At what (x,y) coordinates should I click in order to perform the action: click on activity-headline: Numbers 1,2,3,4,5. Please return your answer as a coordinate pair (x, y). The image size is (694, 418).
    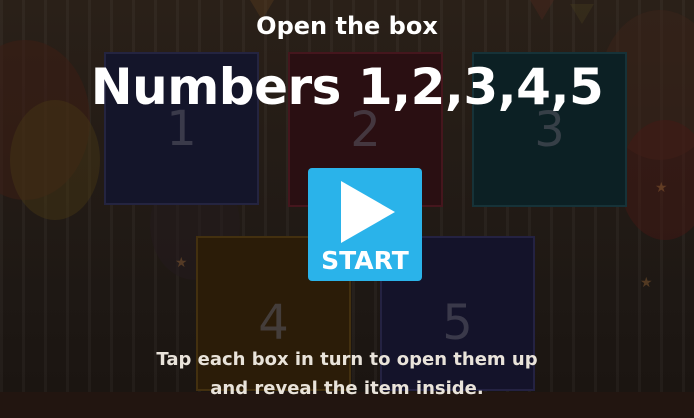
    Looking at the image, I should click on (347, 87).